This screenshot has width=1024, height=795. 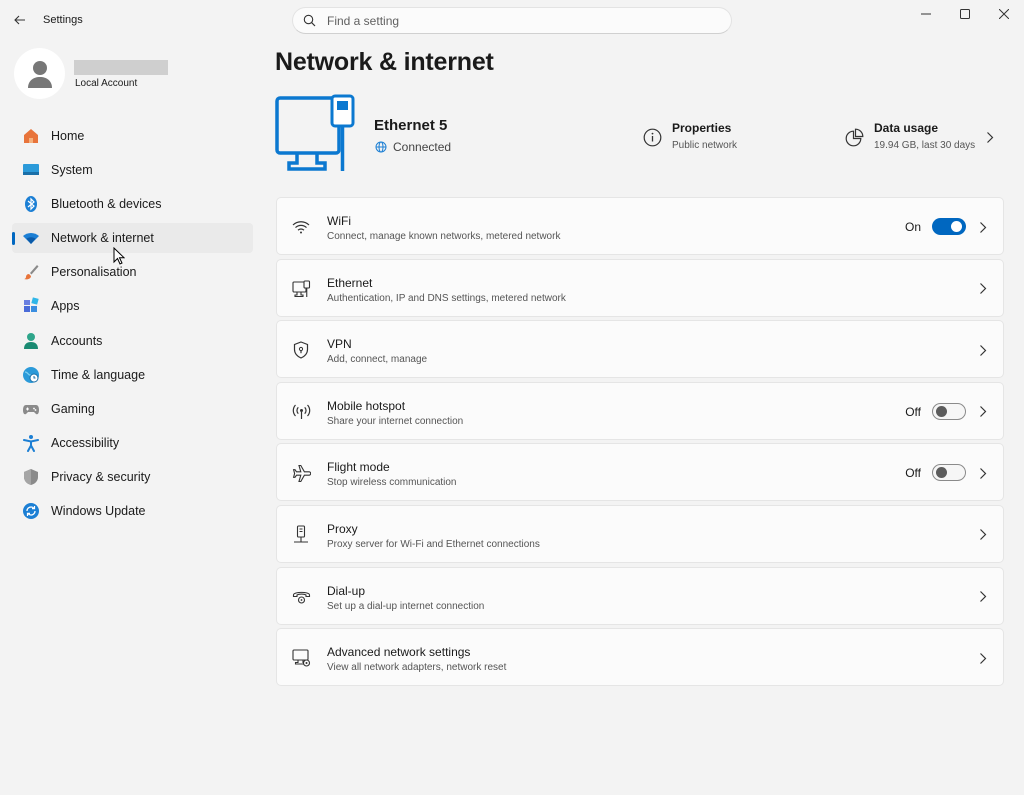 What do you see at coordinates (342, 528) in the screenshot?
I see `card-title: Proxy` at bounding box center [342, 528].